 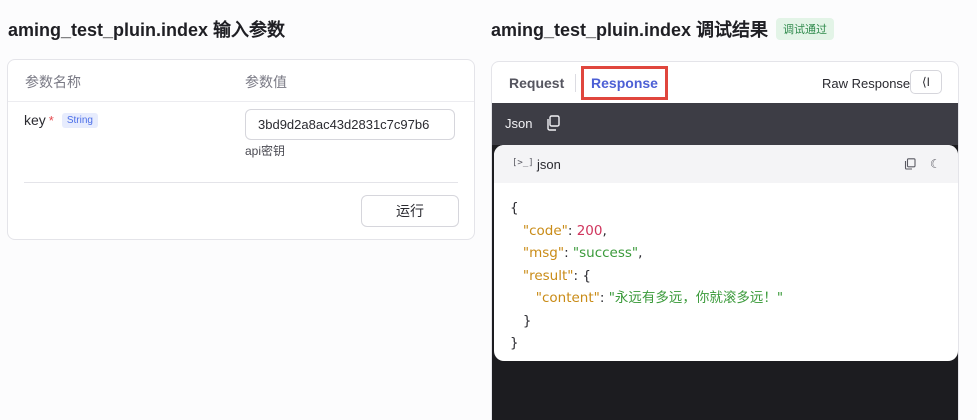 What do you see at coordinates (549, 164) in the screenshot?
I see `code-language: json` at bounding box center [549, 164].